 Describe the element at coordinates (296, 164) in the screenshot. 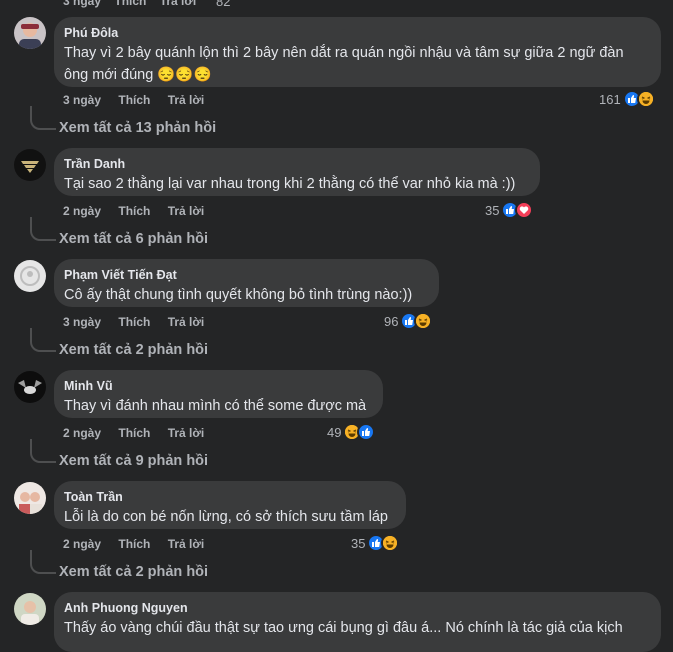

I see `comment-author: Trần Danh` at that location.